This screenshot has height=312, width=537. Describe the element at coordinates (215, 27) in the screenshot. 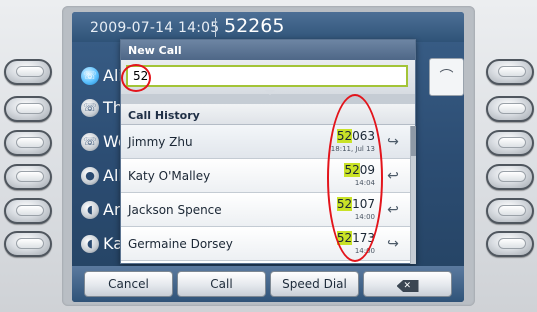

I see `status-divider` at that location.